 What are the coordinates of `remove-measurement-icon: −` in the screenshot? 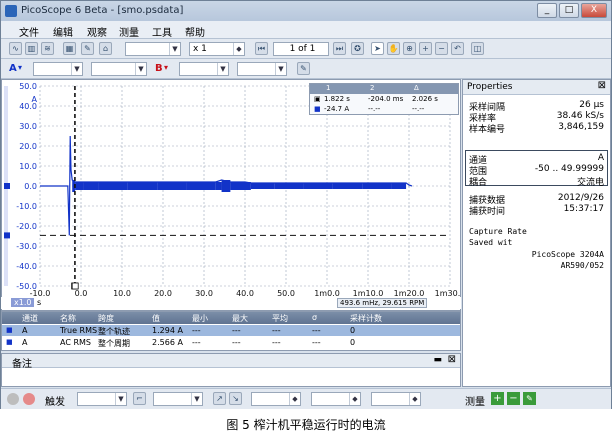 It's located at (513, 398).